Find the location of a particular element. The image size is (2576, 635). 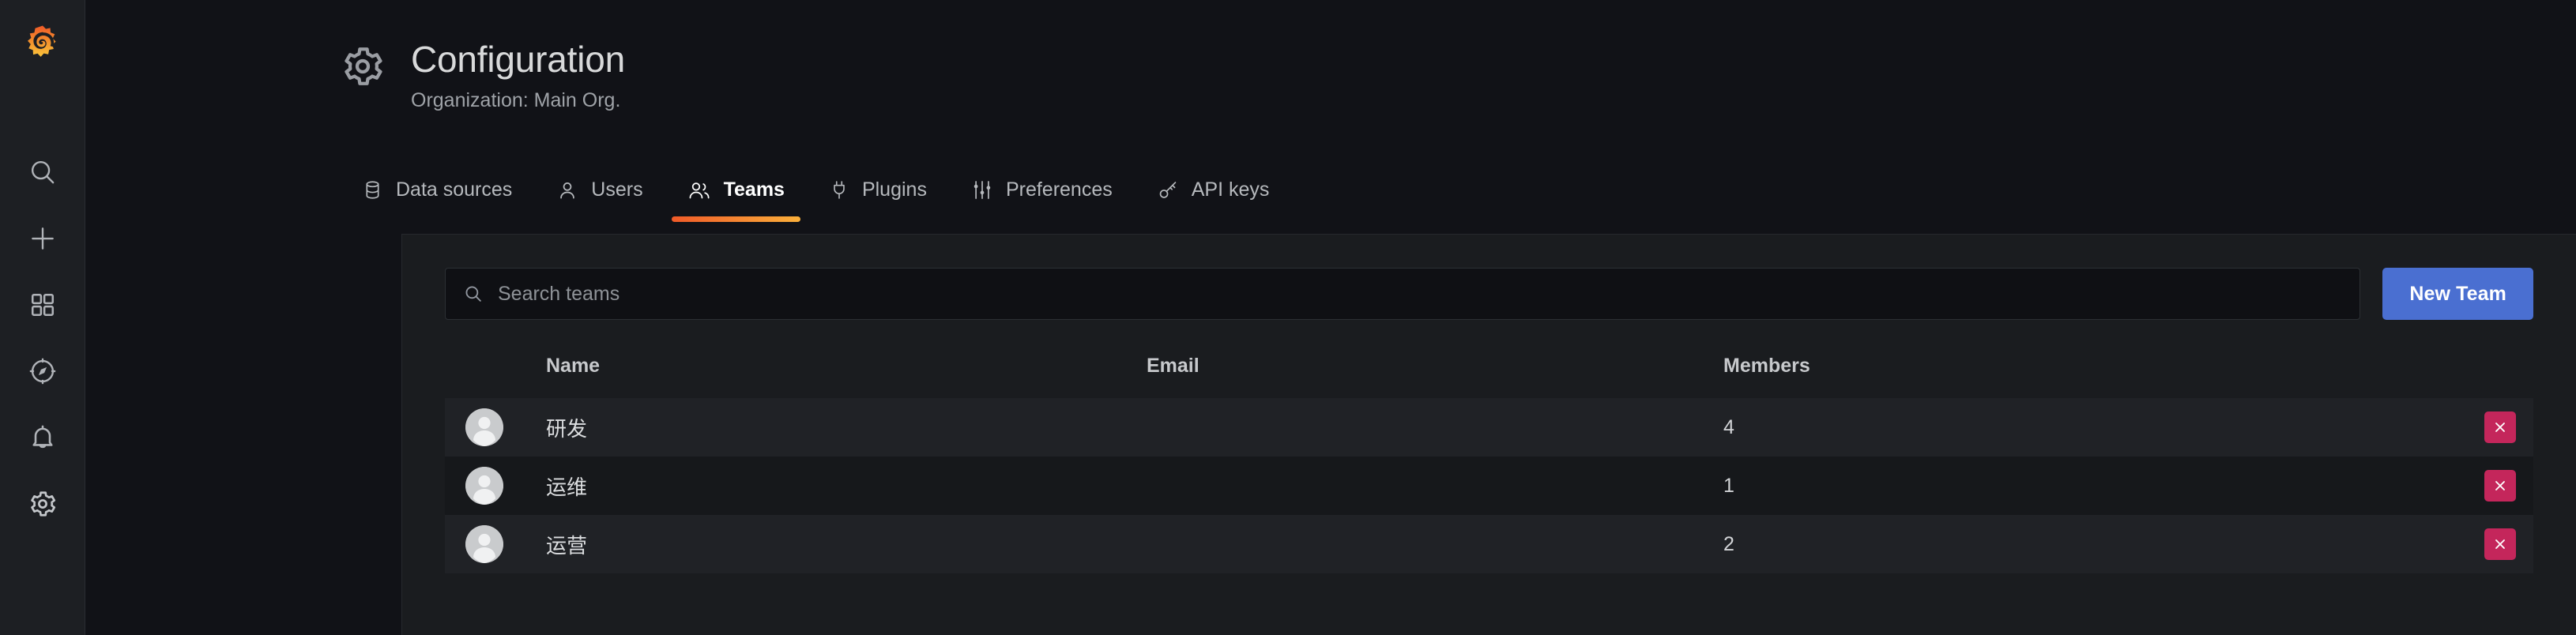

page-title: Configuration is located at coordinates (518, 59).